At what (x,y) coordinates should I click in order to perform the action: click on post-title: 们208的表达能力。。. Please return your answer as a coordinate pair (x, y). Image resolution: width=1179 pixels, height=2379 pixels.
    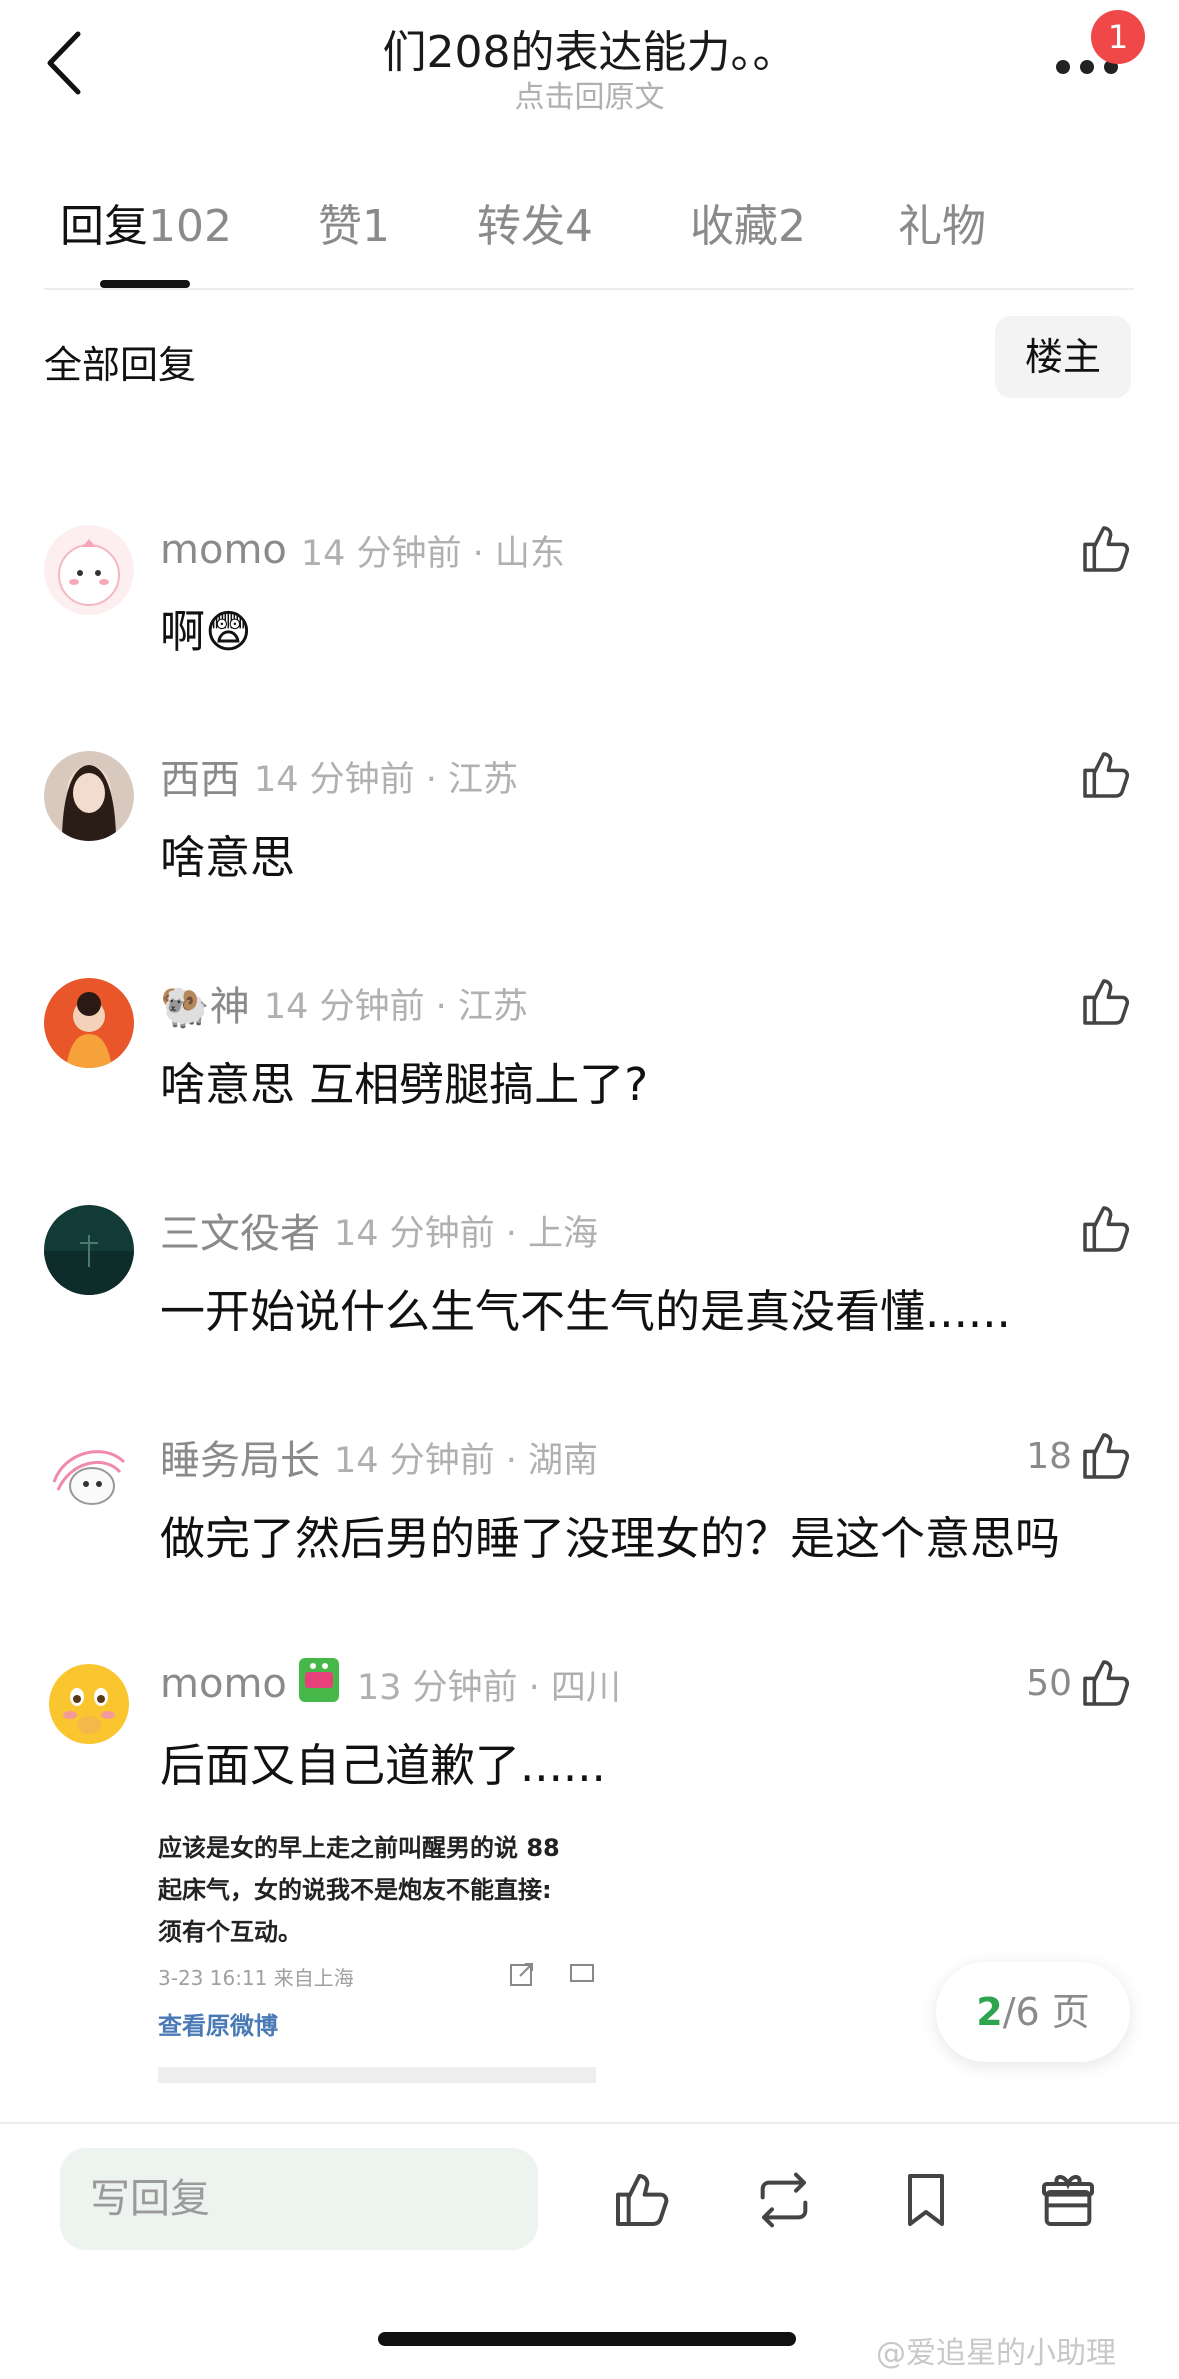
    Looking at the image, I should click on (589, 48).